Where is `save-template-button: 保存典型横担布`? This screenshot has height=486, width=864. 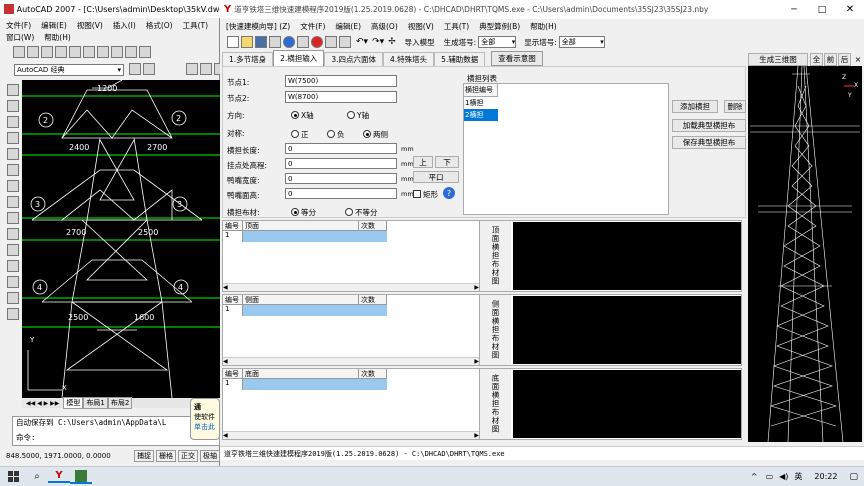 save-template-button: 保存典型横担布 is located at coordinates (709, 142).